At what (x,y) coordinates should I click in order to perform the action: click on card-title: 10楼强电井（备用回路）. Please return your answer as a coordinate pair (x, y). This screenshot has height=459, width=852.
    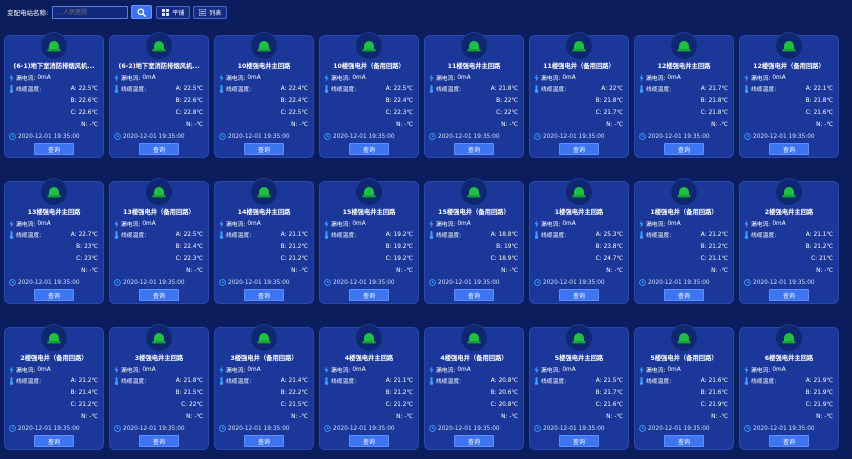
    Looking at the image, I should click on (369, 66).